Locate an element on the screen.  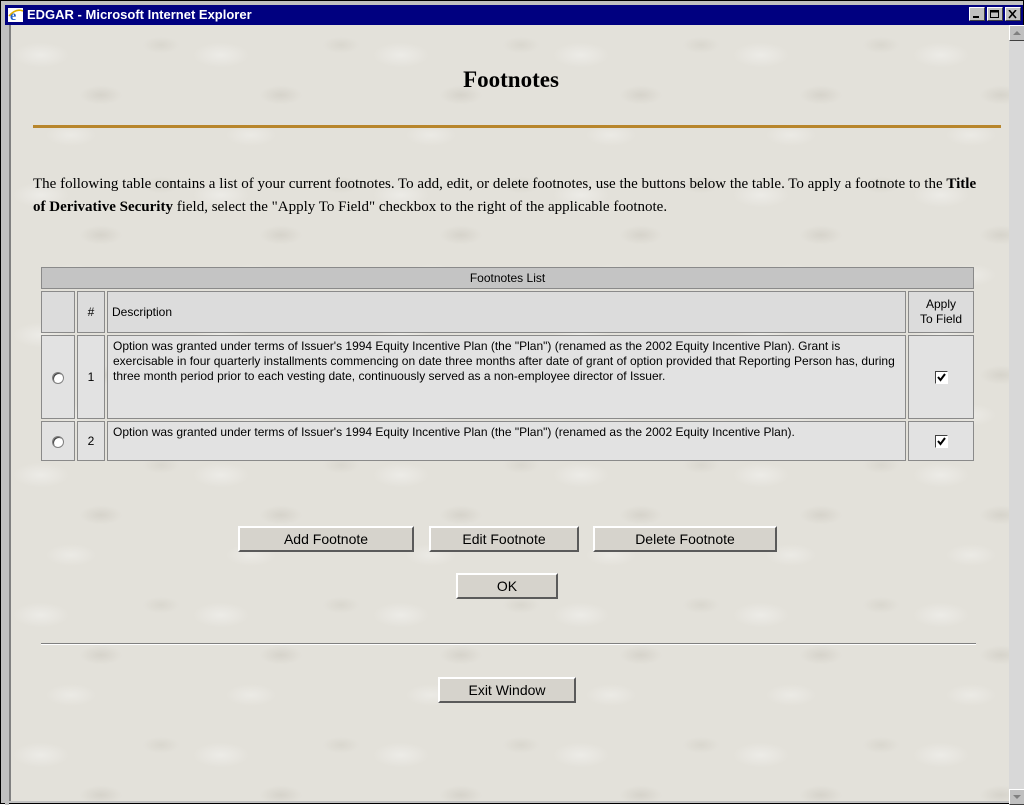
title-bar: e EDGAR - Microsoft Internet Explorer is located at coordinates (514, 15).